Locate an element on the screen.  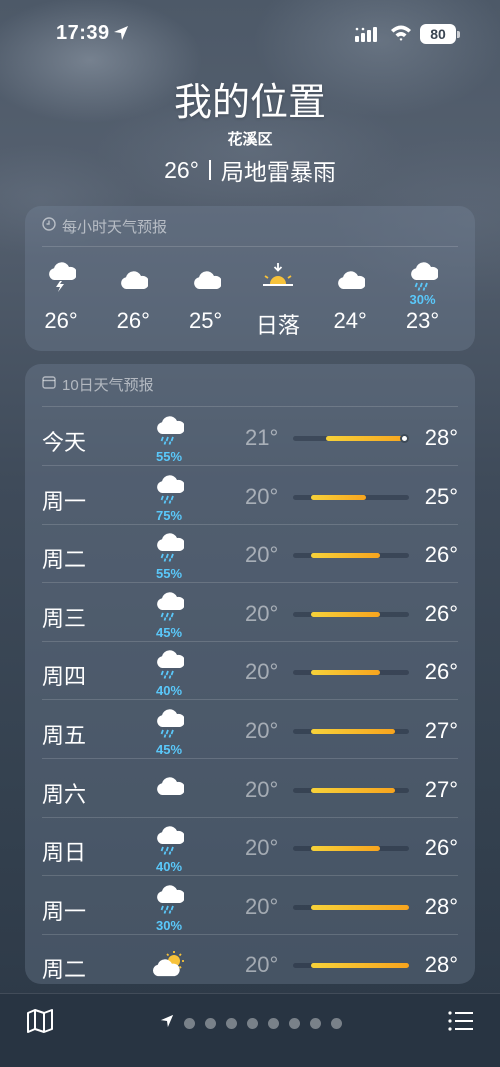
hourly-item: 30% 23° is located at coordinates (423, 295).